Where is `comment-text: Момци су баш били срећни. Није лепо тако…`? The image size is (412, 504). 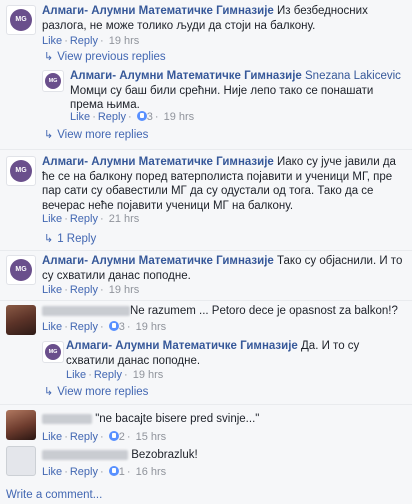 comment-text: Момци су баш били срећни. Није лепо тако… is located at coordinates (222, 98).